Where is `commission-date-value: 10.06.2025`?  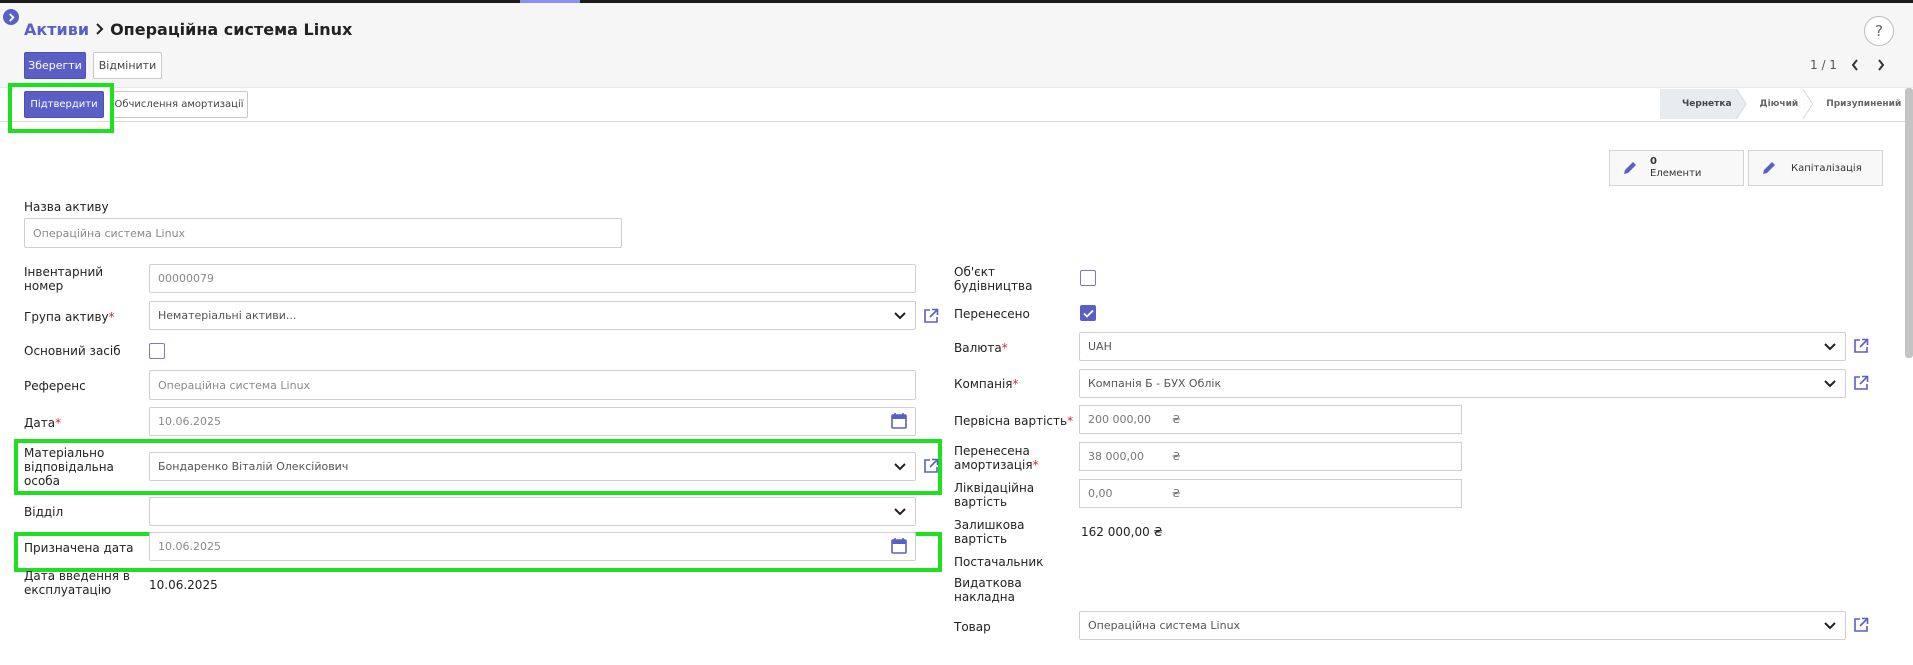 commission-date-value: 10.06.2025 is located at coordinates (183, 585).